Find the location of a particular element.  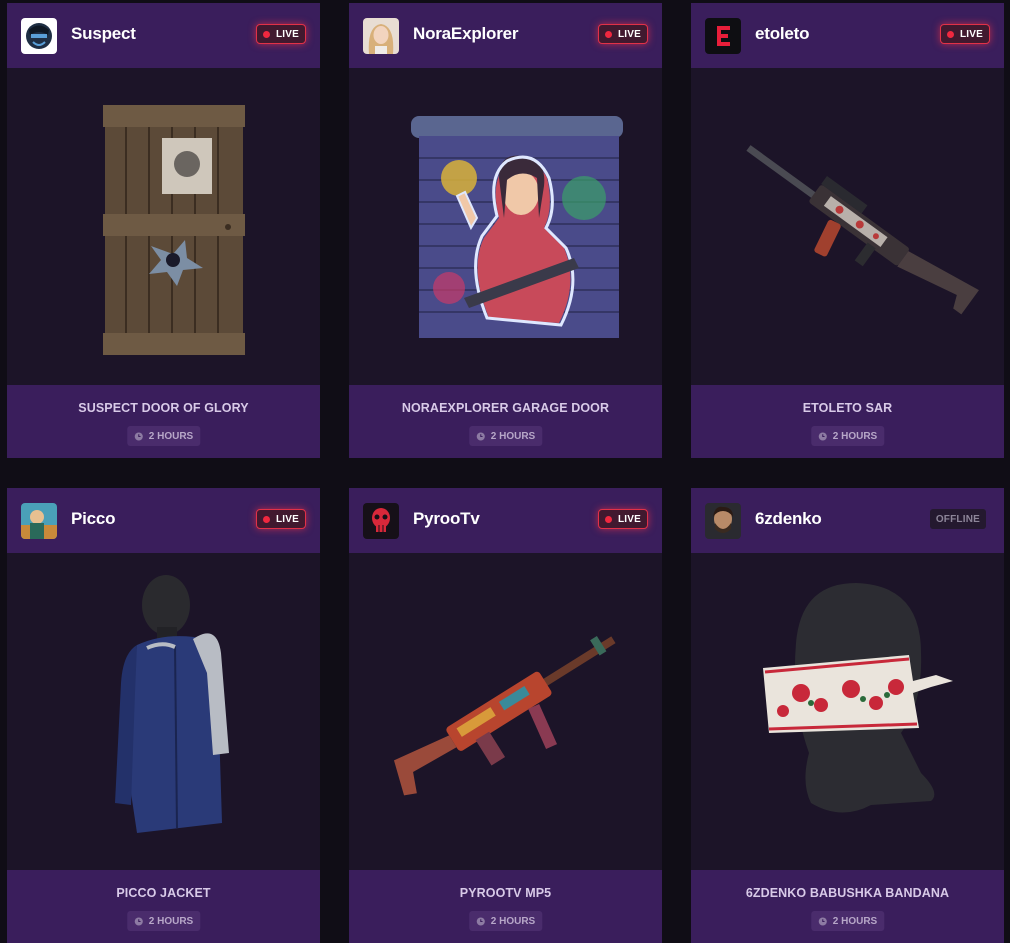

item-title: 6ZDENKO BABUSHKA BANDANA is located at coordinates (847, 893).